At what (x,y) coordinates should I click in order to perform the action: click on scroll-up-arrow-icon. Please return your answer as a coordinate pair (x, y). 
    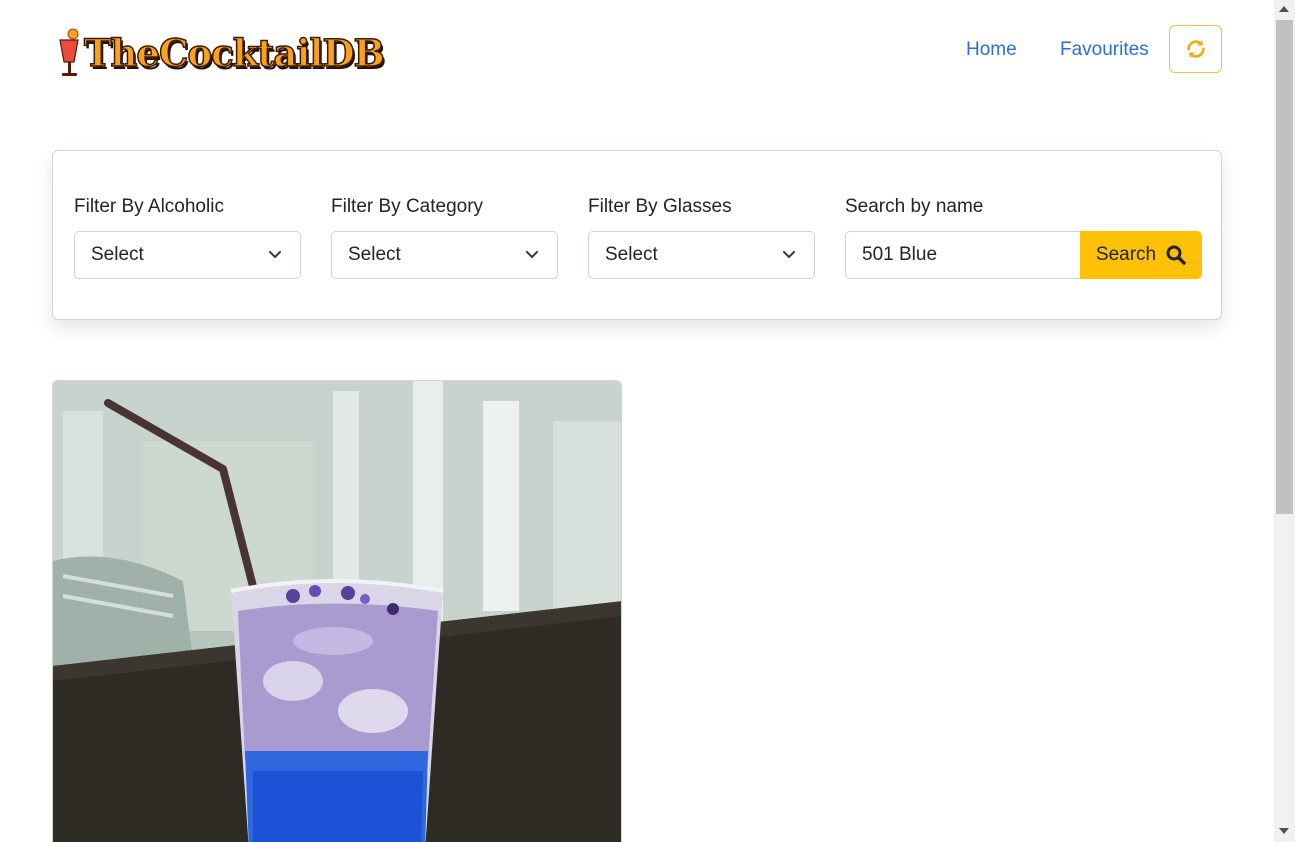
    Looking at the image, I should click on (1284, 9).